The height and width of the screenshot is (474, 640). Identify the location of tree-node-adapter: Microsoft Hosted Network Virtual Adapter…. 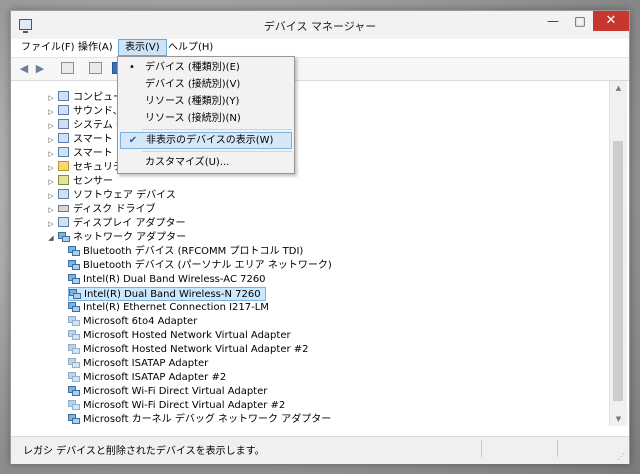
(188, 350).